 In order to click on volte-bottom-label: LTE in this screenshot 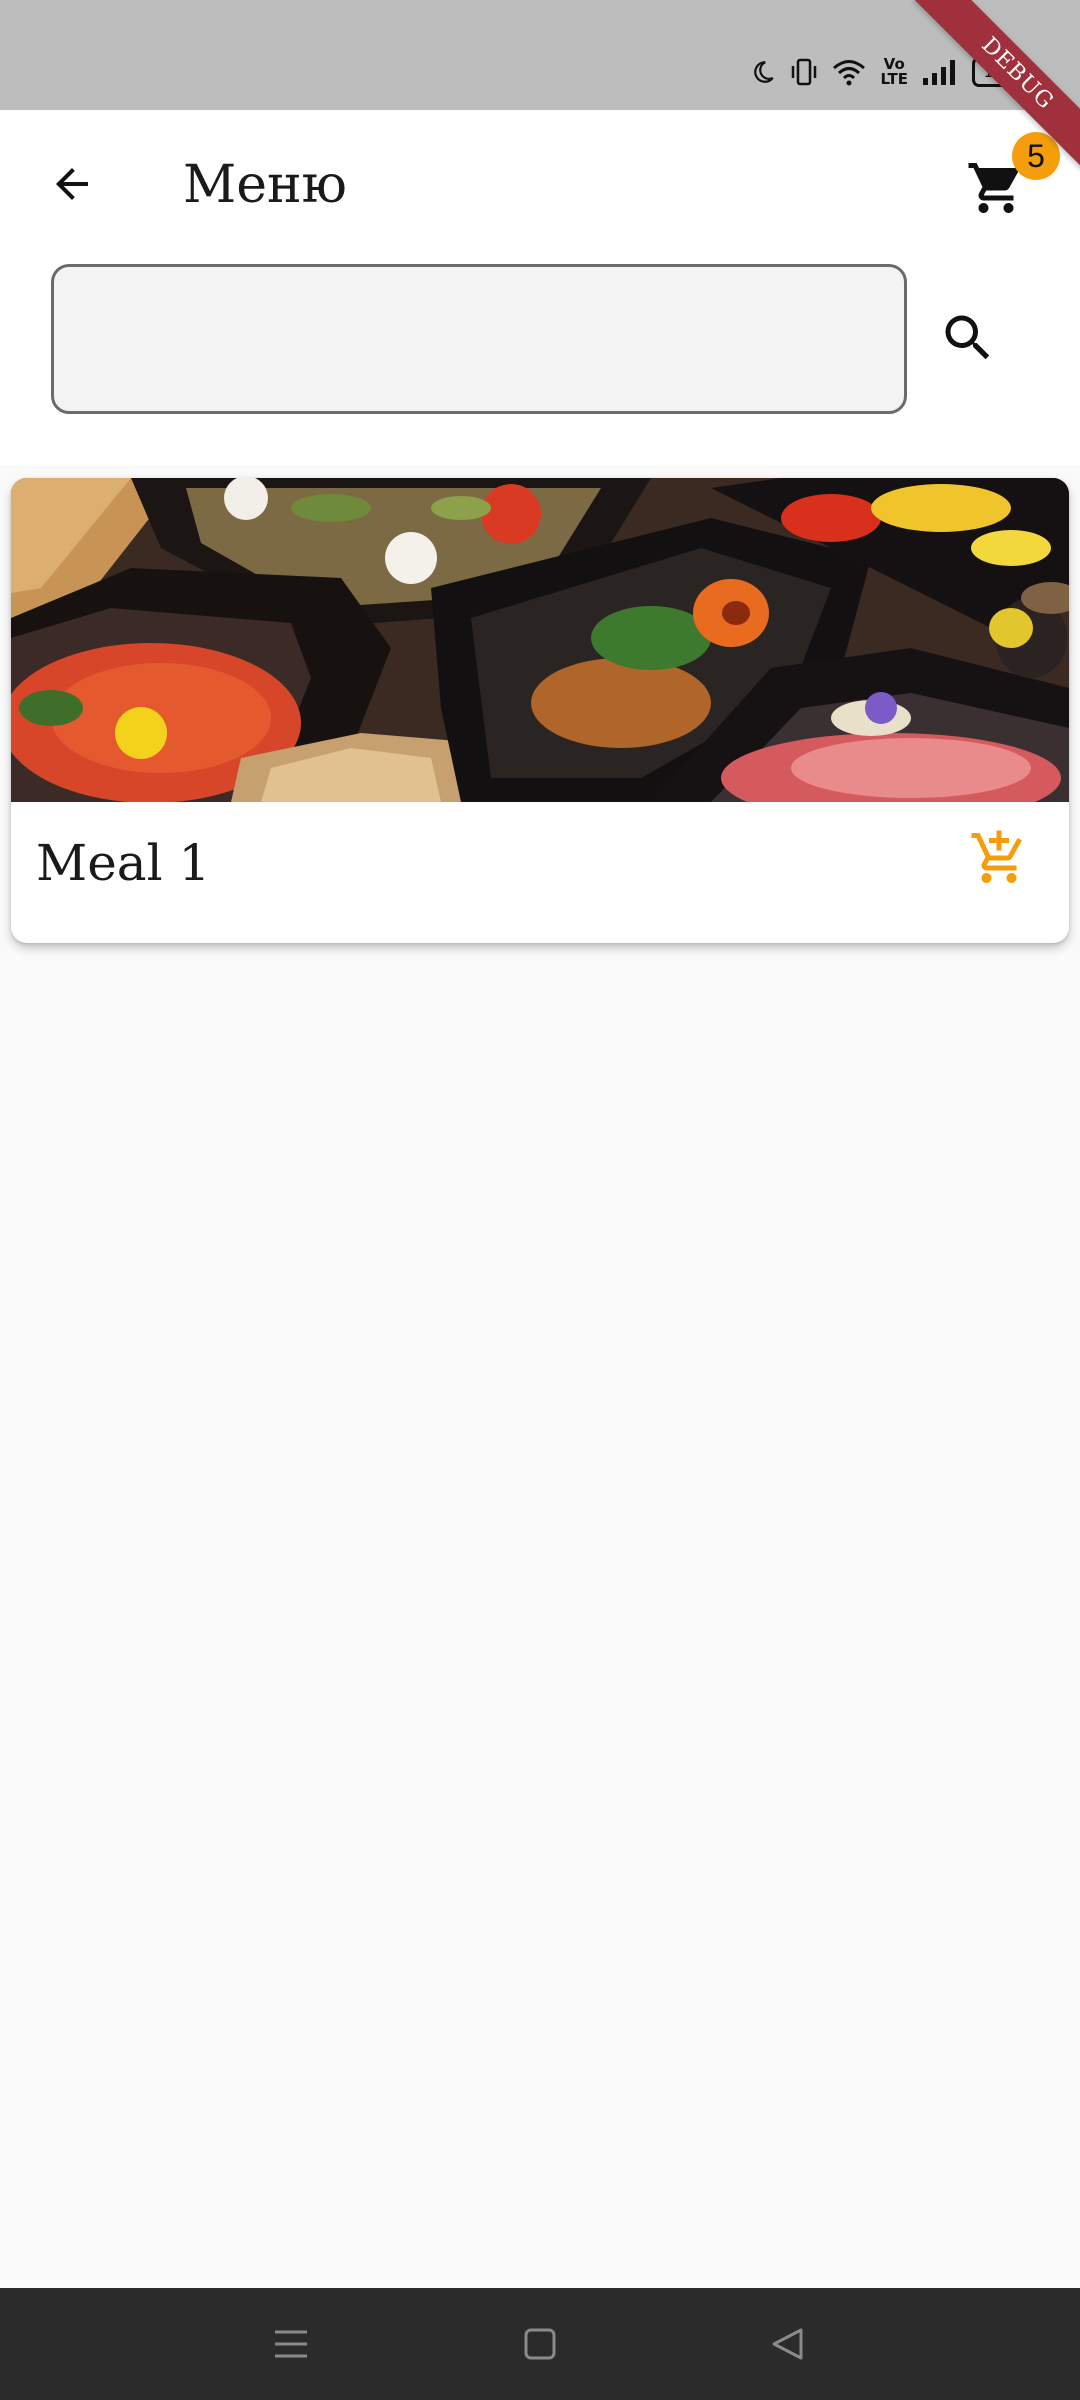, I will do `click(894, 79)`.